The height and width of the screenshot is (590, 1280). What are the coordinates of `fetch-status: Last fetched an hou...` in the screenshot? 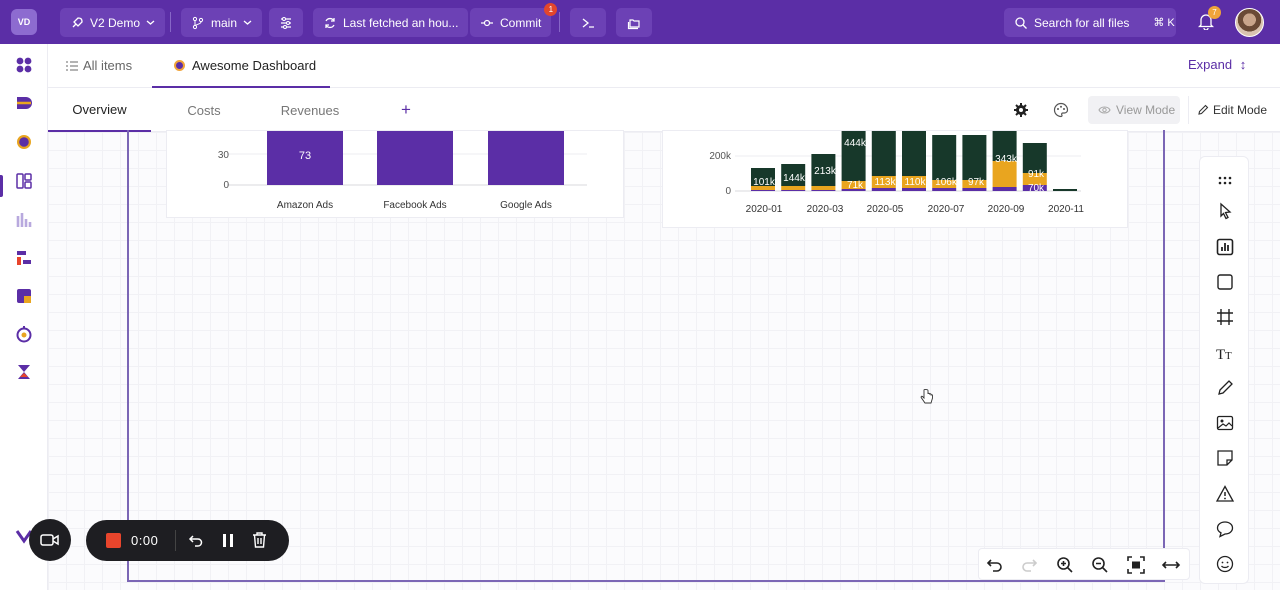 It's located at (401, 22).